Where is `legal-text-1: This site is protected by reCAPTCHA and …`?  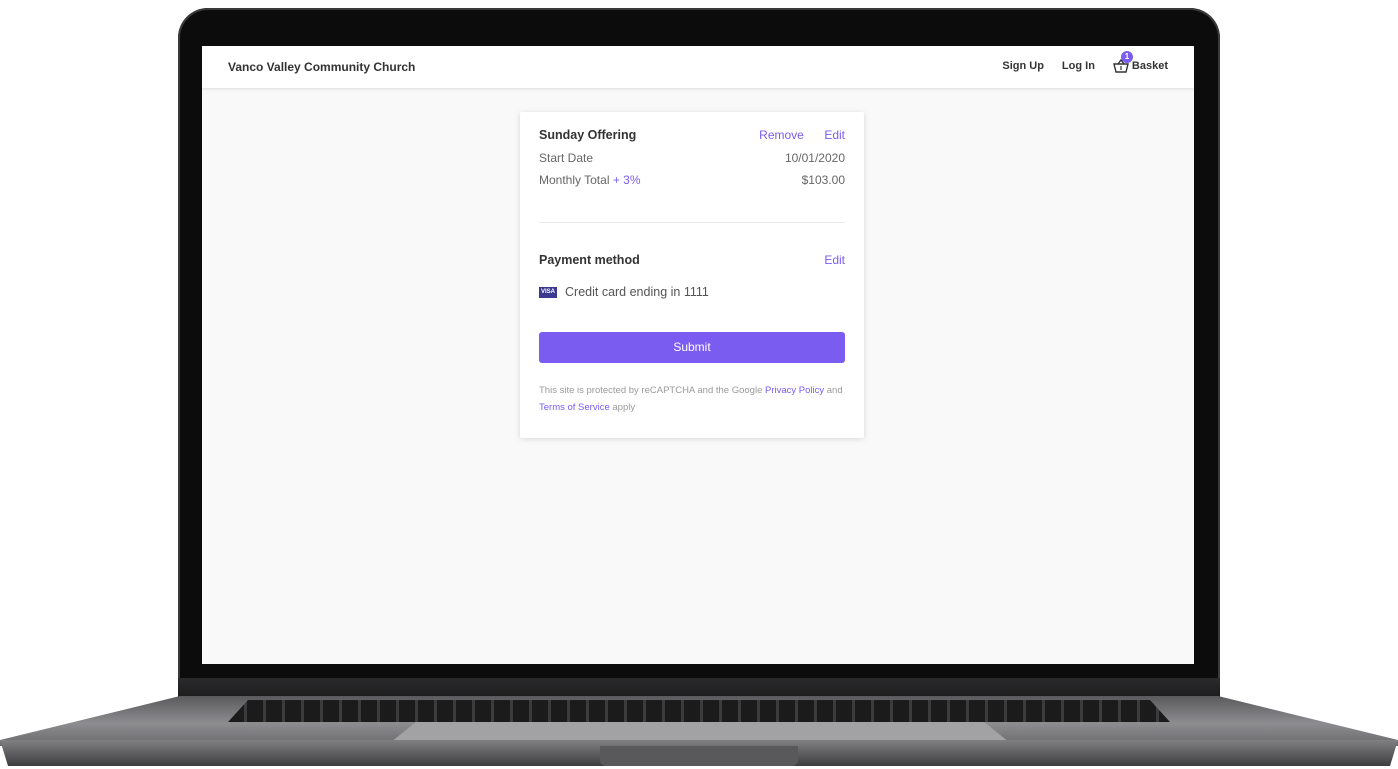 legal-text-1: This site is protected by reCAPTCHA and … is located at coordinates (652, 390).